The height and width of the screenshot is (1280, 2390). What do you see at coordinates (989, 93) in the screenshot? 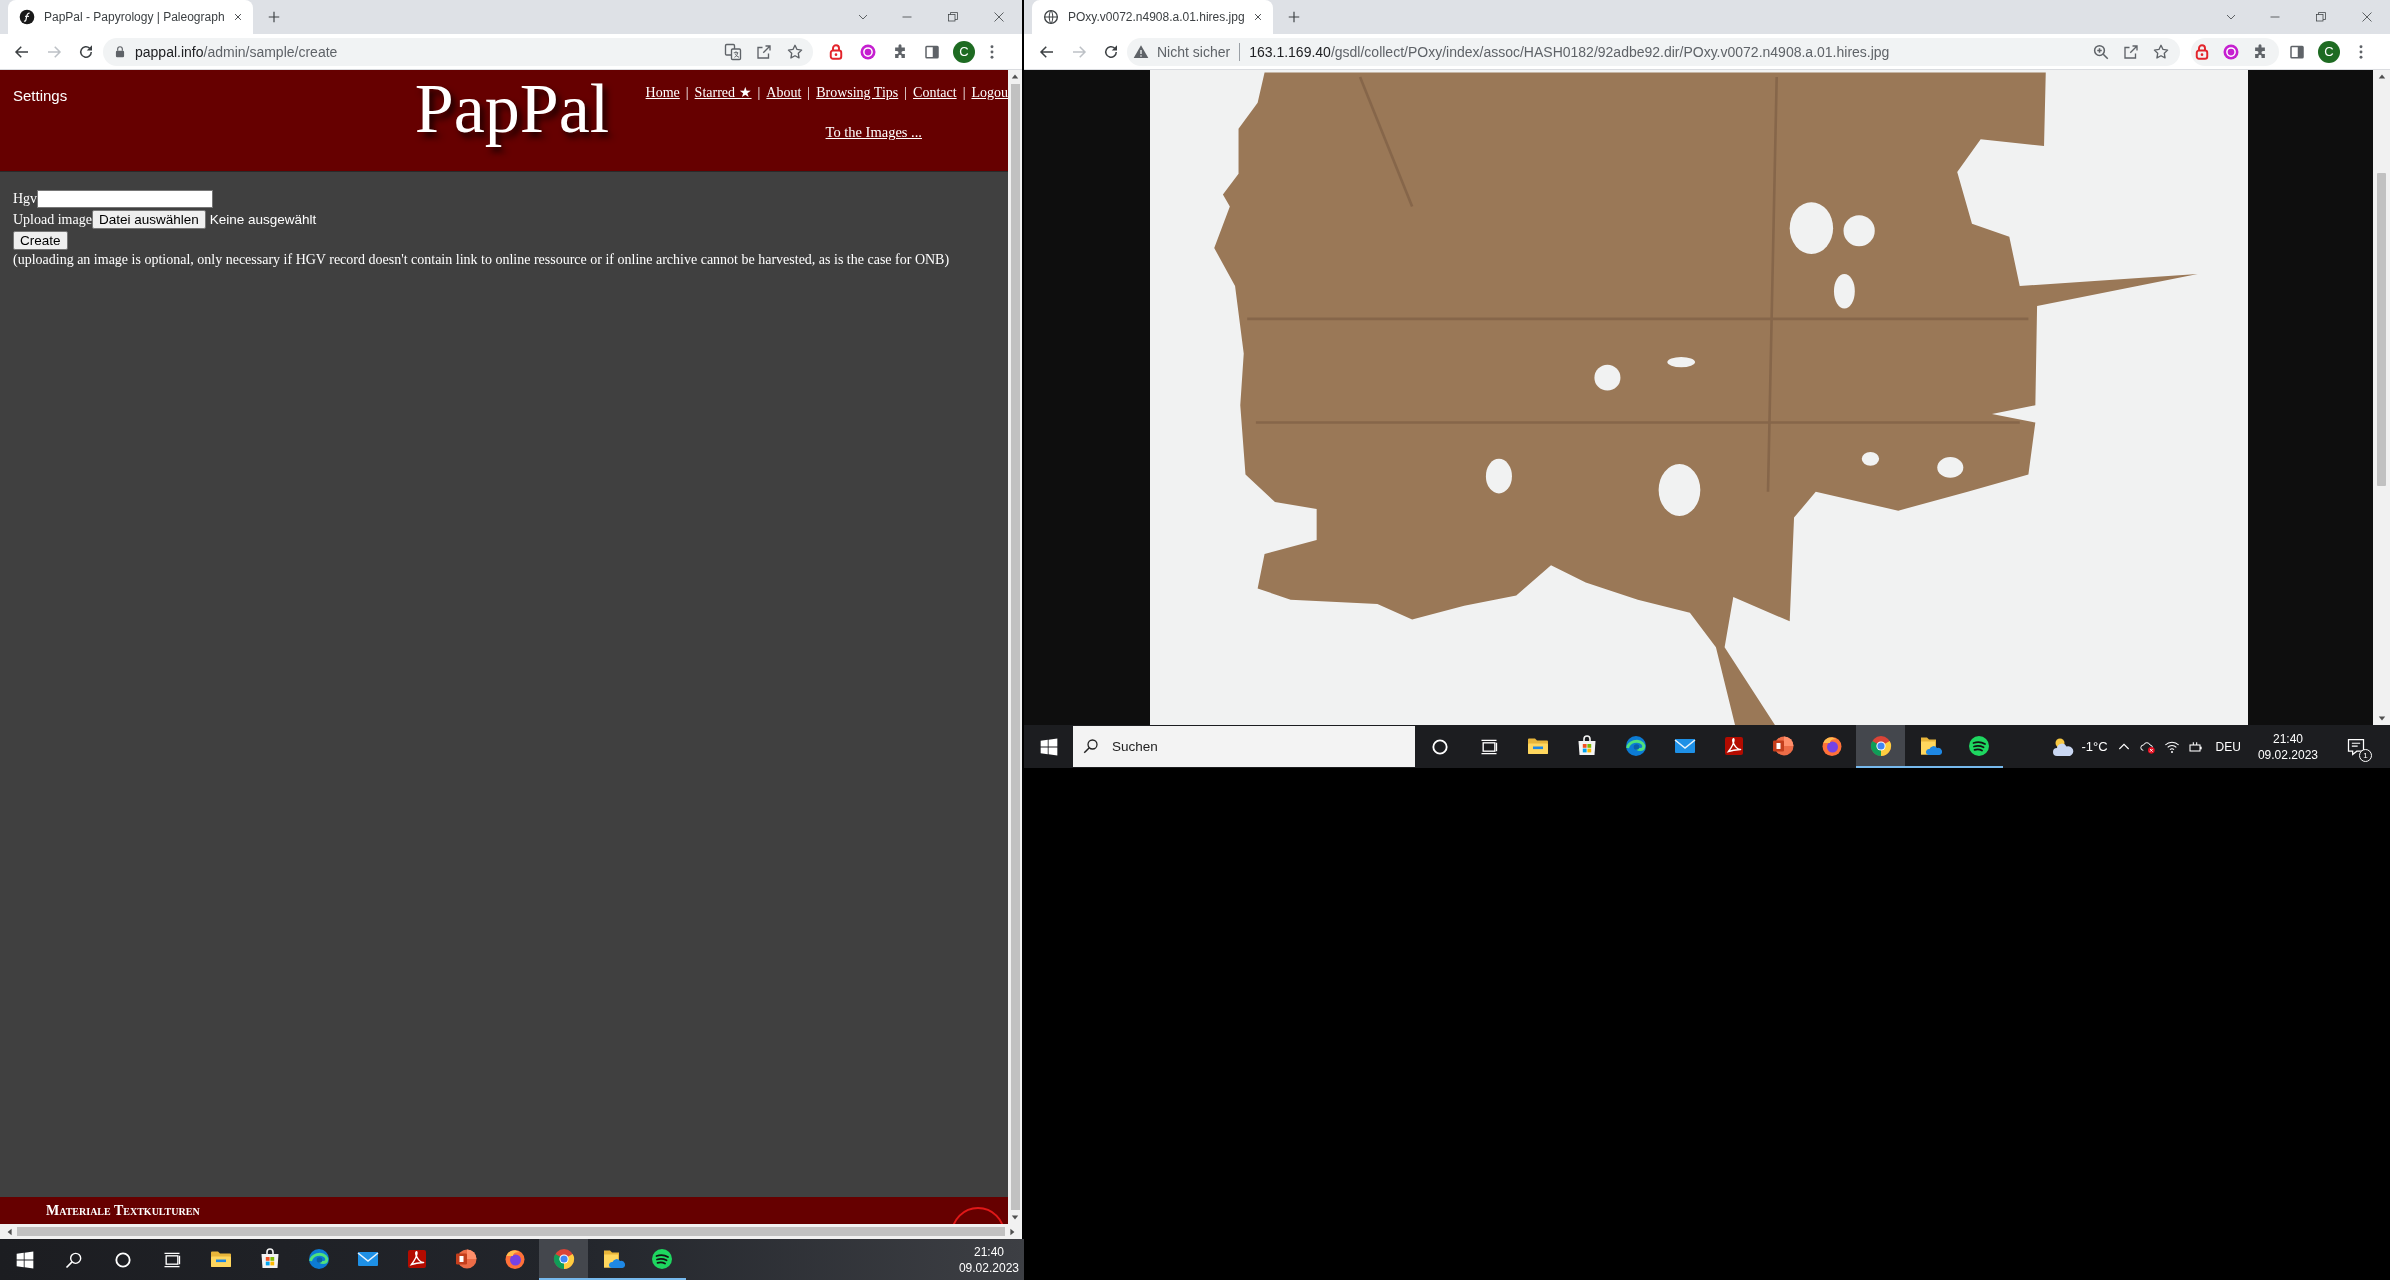
I see `nav-link: Logou` at bounding box center [989, 93].